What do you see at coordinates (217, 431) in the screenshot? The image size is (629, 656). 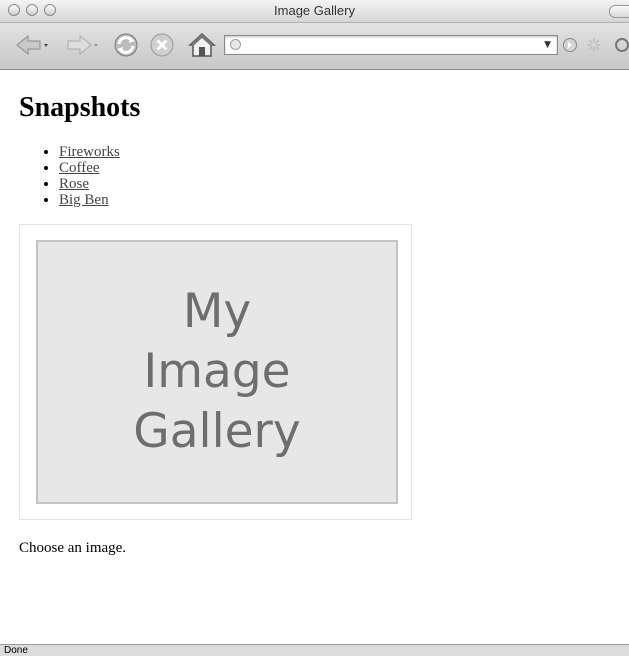 I see `placeholder-line: Gallery` at bounding box center [217, 431].